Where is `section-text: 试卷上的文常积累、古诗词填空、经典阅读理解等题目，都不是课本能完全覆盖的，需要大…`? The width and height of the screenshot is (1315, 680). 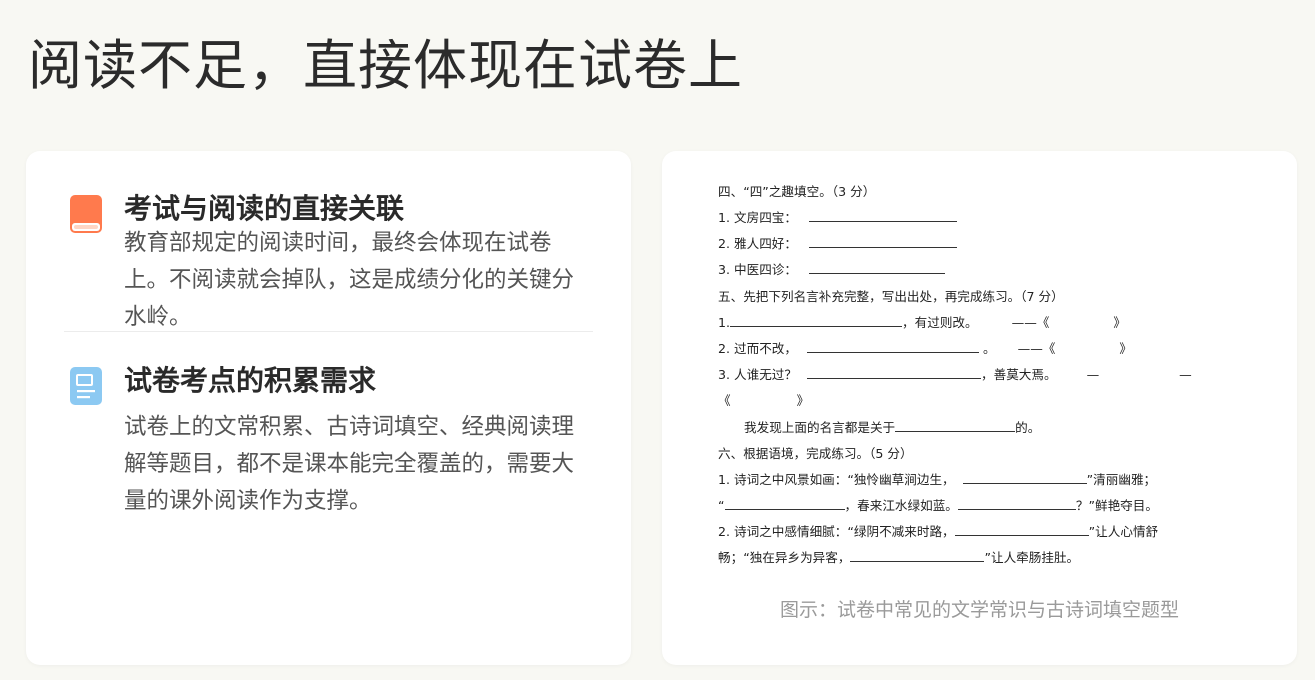
section-text: 试卷上的文常积累、古诗词填空、经典阅读理解等题目，都不是课本能完全覆盖的，需要大… is located at coordinates (349, 464).